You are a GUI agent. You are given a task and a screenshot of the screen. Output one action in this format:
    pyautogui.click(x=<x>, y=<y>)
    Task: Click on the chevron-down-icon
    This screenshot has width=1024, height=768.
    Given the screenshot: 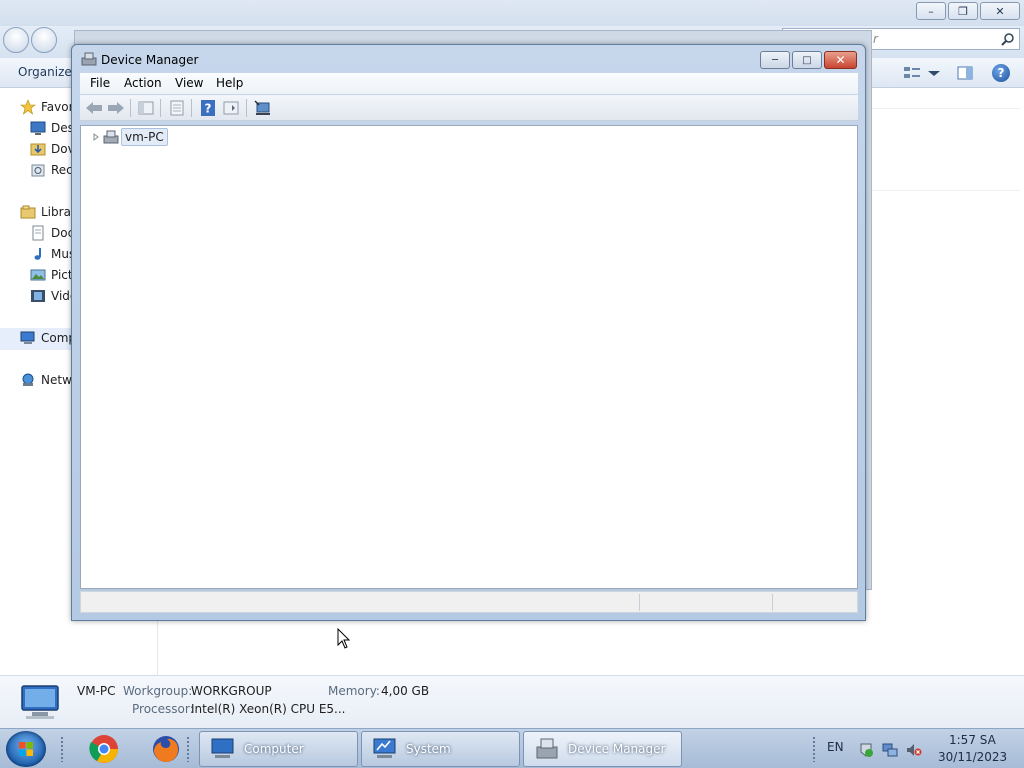 What is the action you would take?
    pyautogui.click(x=934, y=73)
    